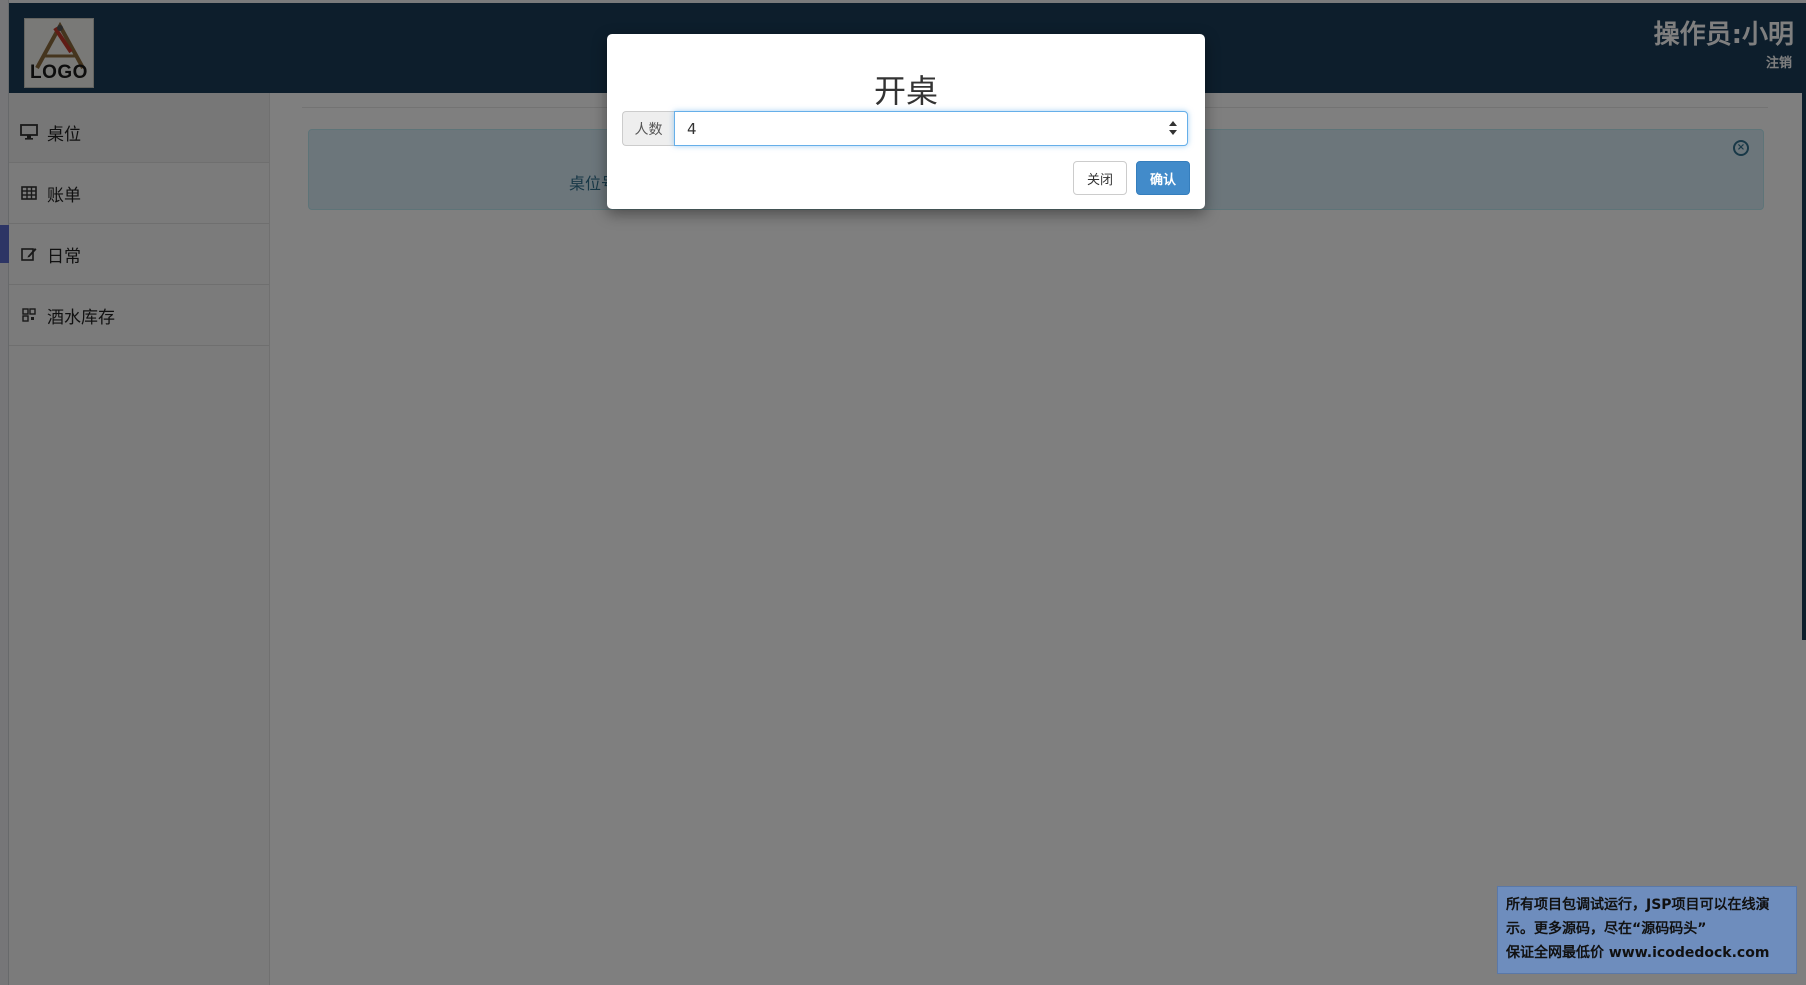  I want to click on promo-line-1: 所有项目包调试运行，JSP项目可以在线演, so click(1638, 905).